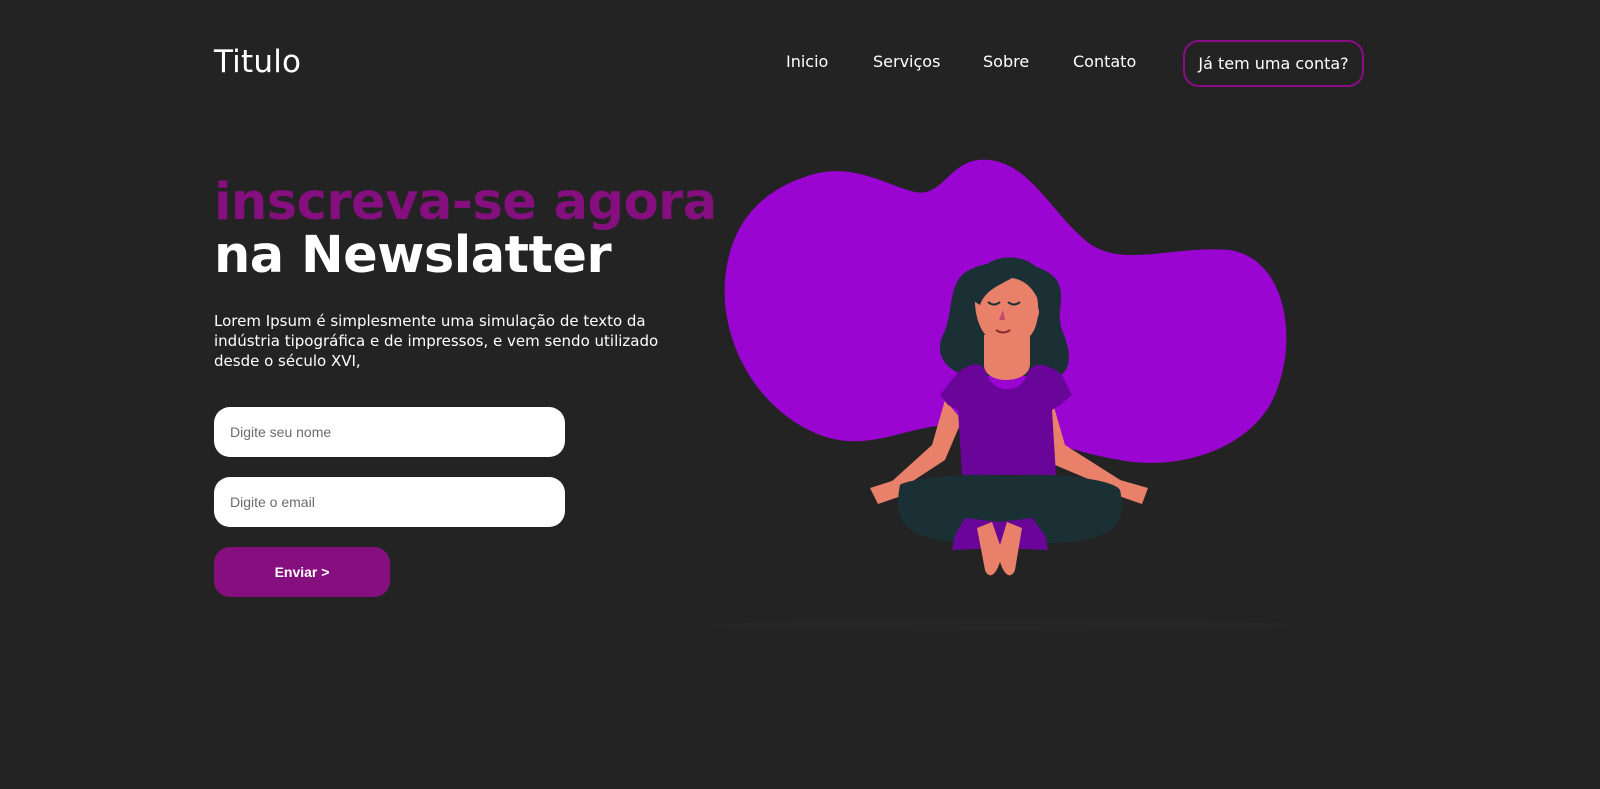 The height and width of the screenshot is (789, 1600). What do you see at coordinates (1006, 61) in the screenshot?
I see `nav-link-sobre: Sobre` at bounding box center [1006, 61].